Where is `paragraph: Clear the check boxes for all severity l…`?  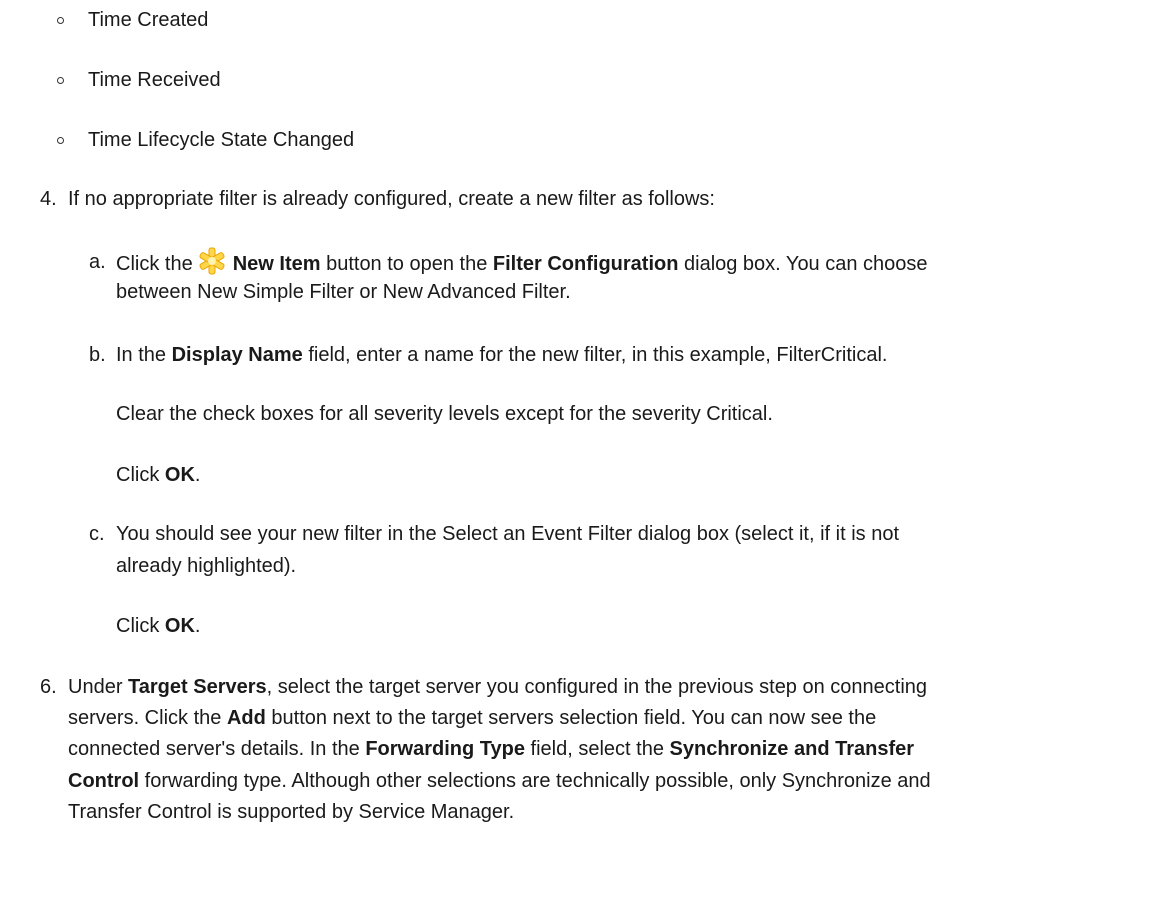 paragraph: Clear the check boxes for all severity l… is located at coordinates (444, 414).